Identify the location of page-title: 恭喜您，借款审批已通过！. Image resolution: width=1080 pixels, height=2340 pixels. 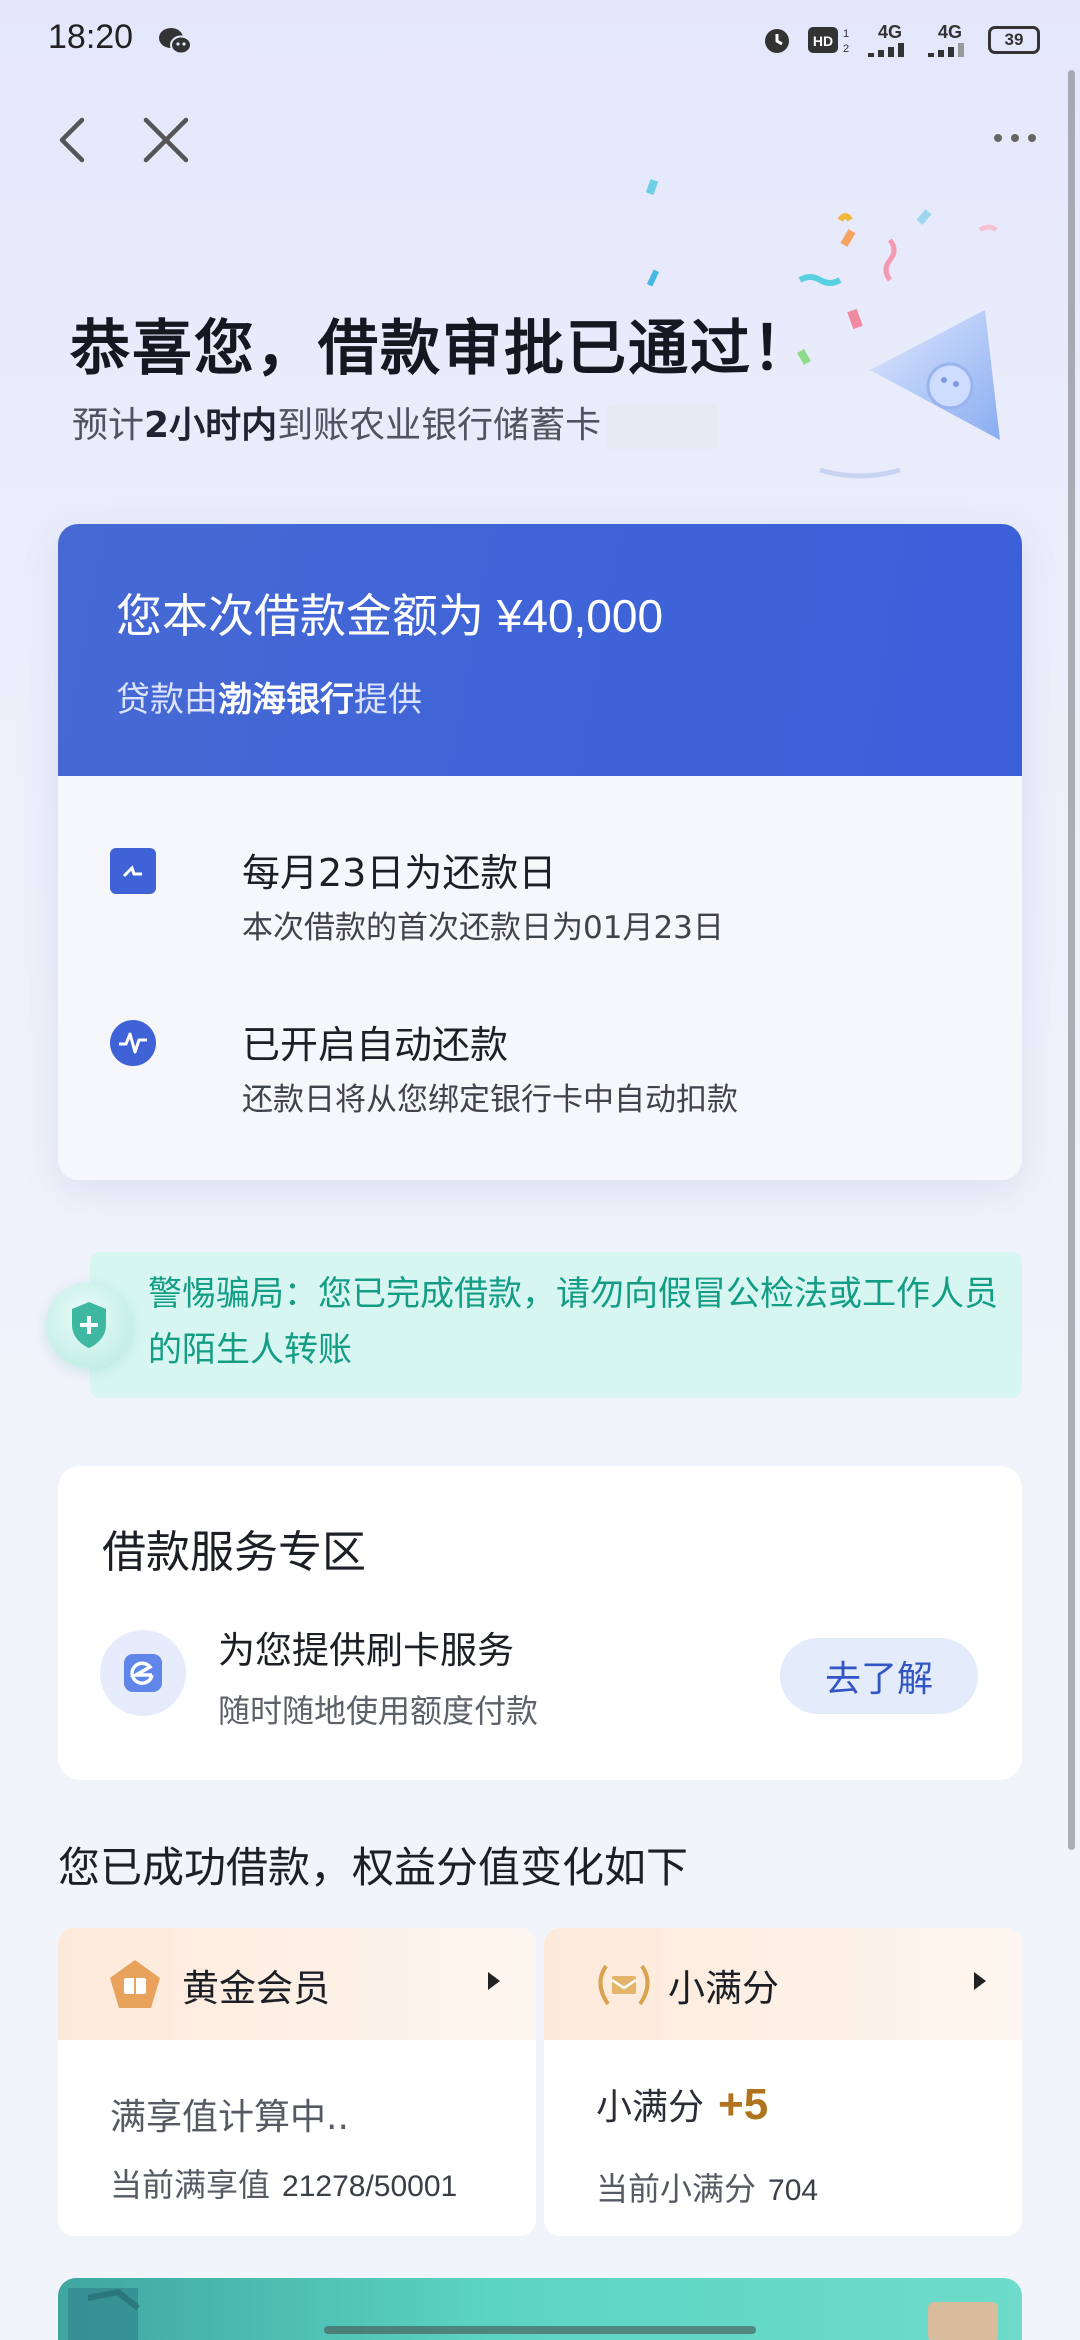
(442, 349).